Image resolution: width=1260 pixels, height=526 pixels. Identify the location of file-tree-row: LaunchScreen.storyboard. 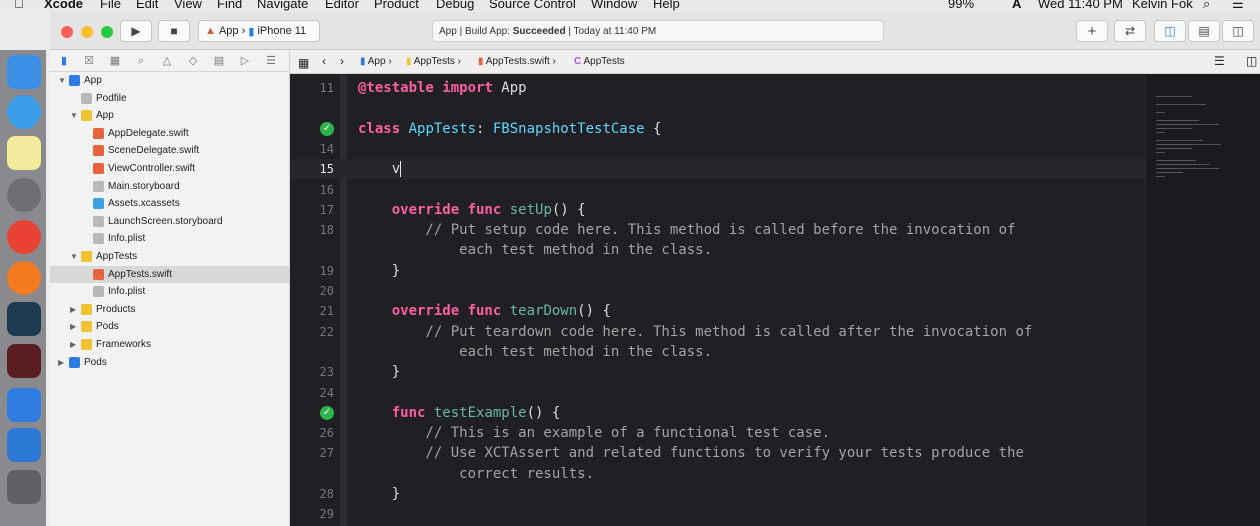
(169, 222).